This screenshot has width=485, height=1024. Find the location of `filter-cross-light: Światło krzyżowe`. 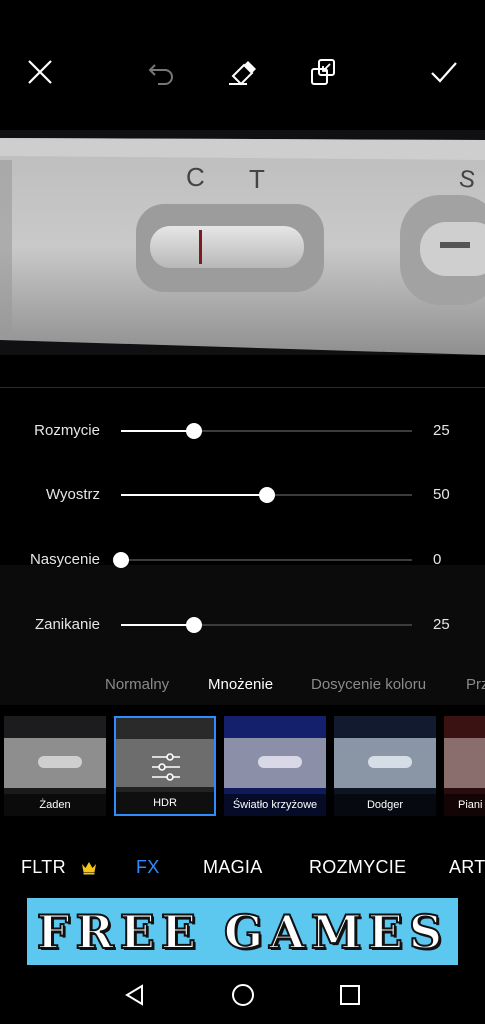

filter-cross-light: Światło krzyżowe is located at coordinates (275, 766).